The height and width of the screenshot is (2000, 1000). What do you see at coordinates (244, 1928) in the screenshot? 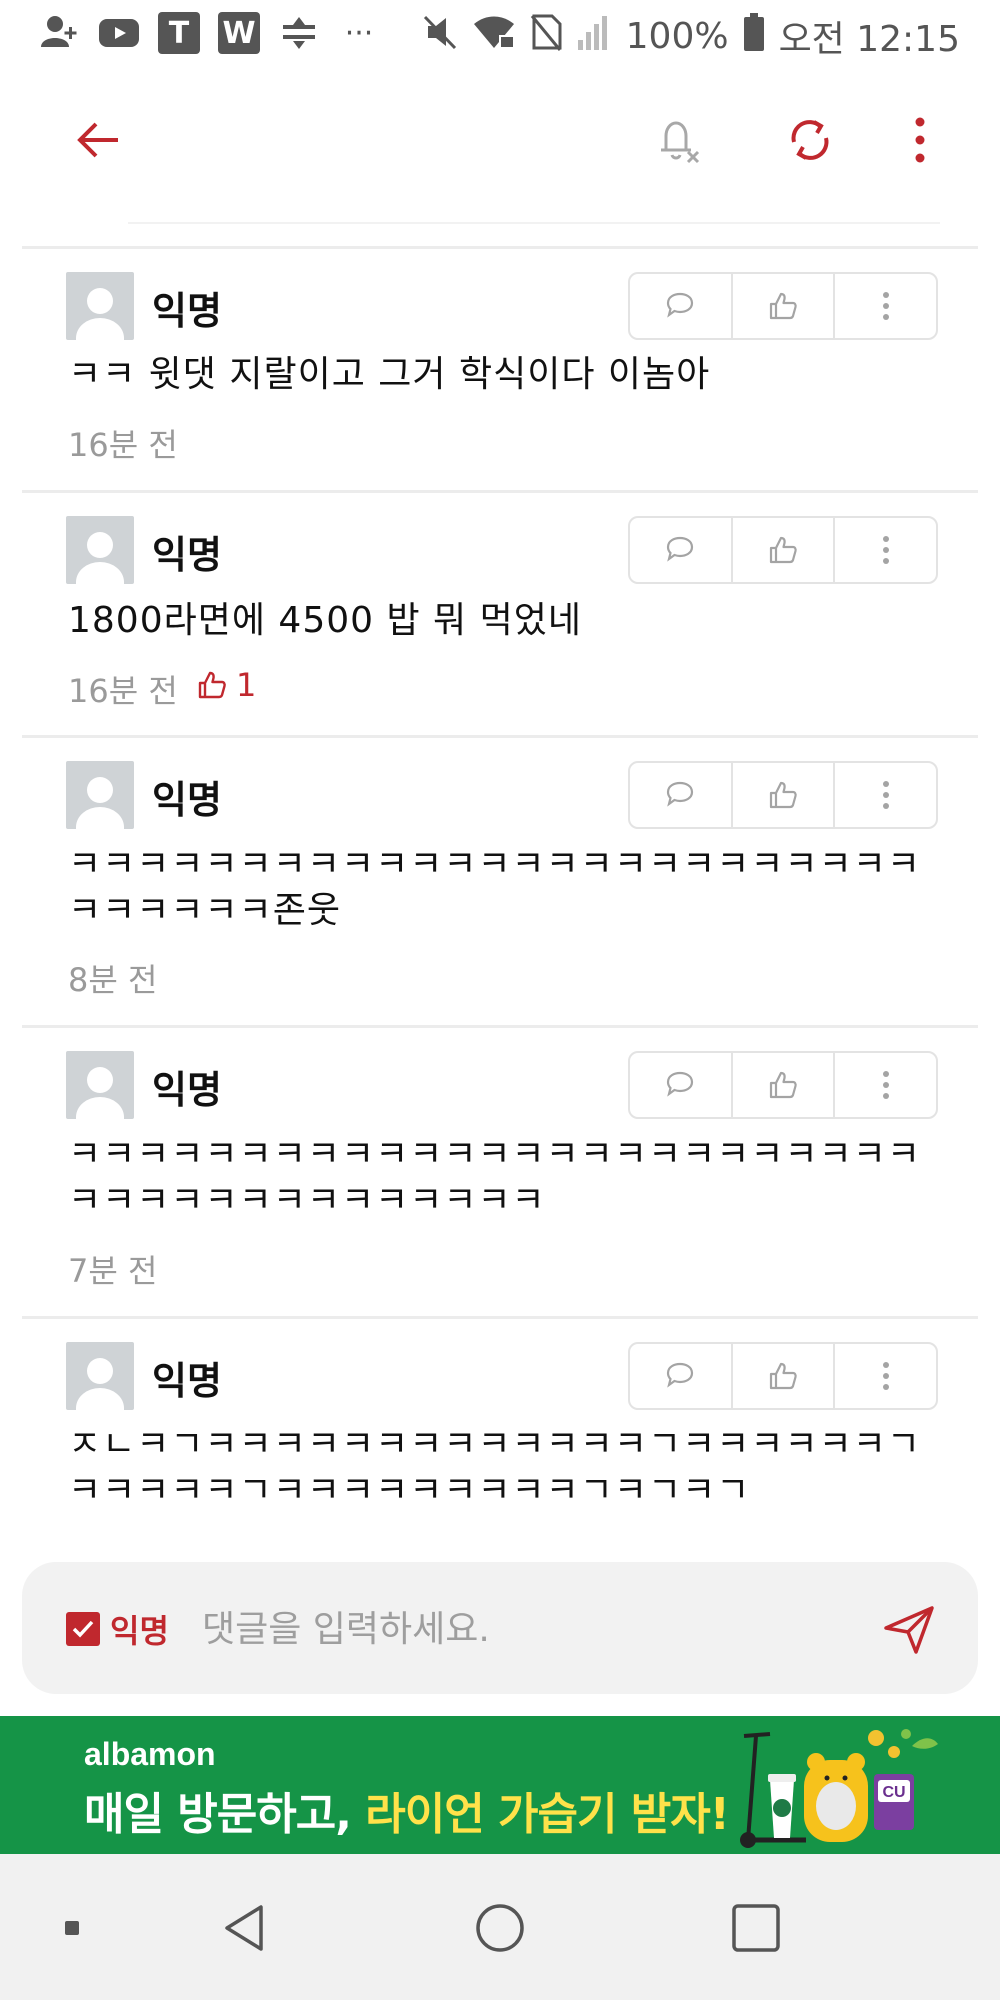
I see `back-triangle-icon` at bounding box center [244, 1928].